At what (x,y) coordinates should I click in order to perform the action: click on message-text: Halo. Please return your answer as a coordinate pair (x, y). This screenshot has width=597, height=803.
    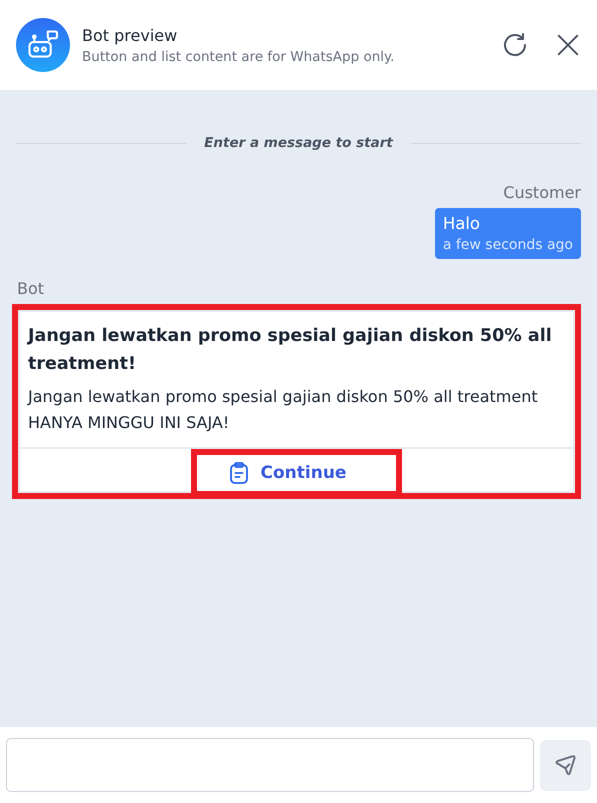
    Looking at the image, I should click on (462, 223).